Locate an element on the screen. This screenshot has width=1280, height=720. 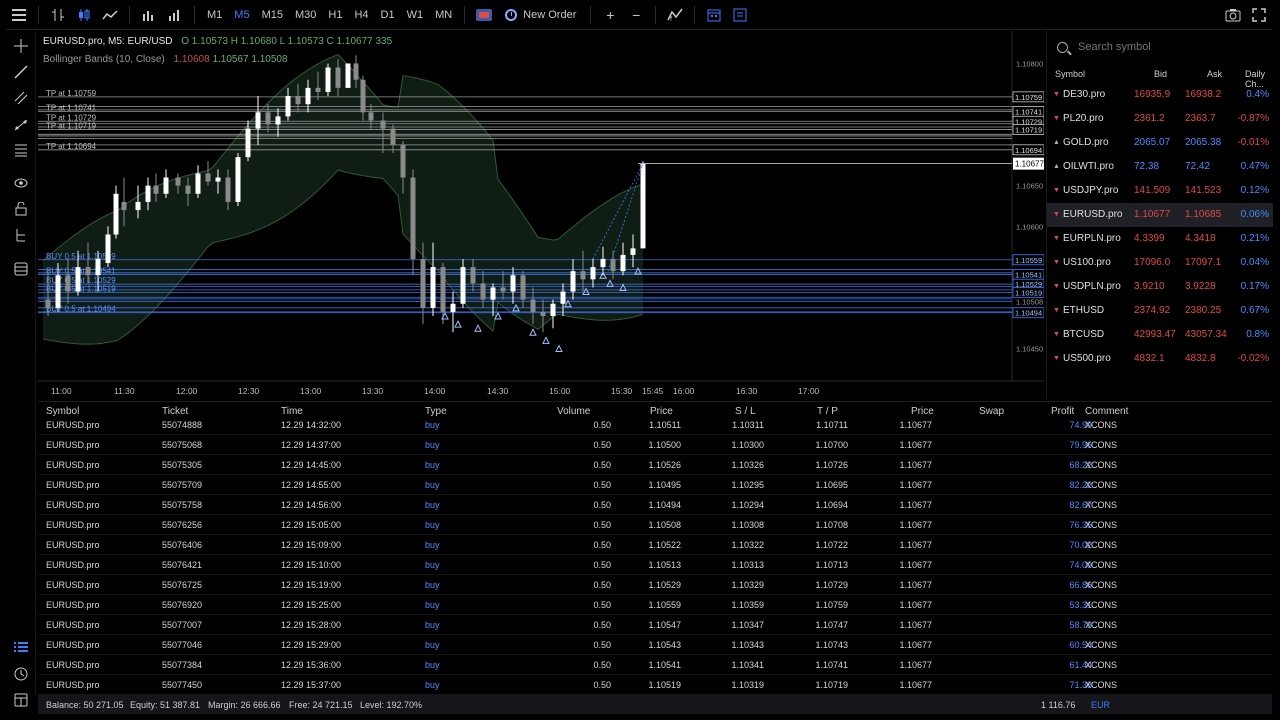
wl-ask: 72.42 is located at coordinates (1198, 166).